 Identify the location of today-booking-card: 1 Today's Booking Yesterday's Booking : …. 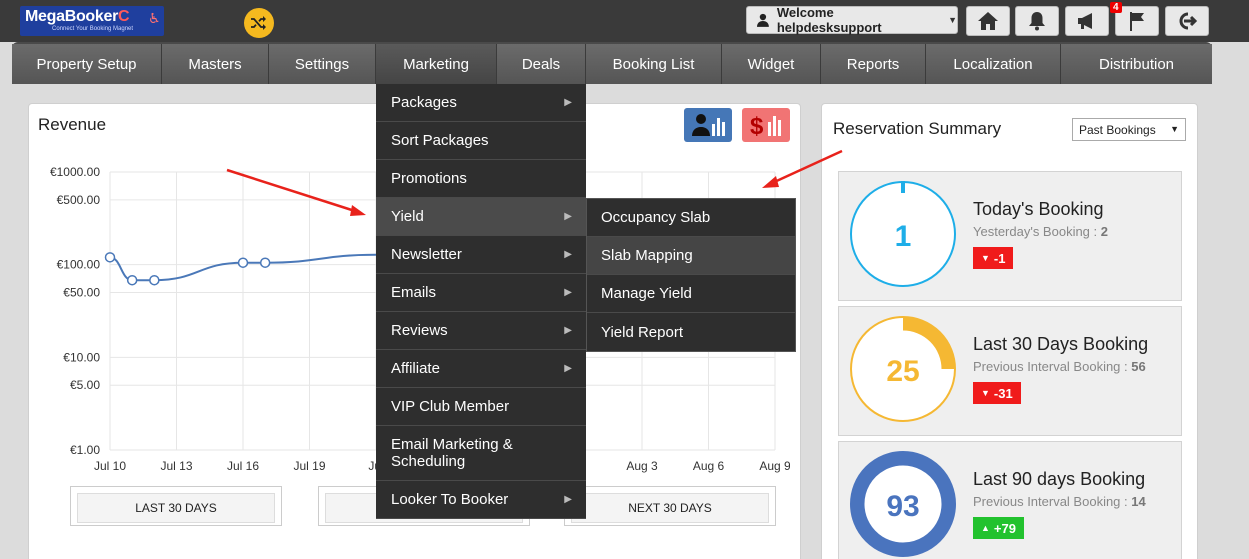
(1010, 236).